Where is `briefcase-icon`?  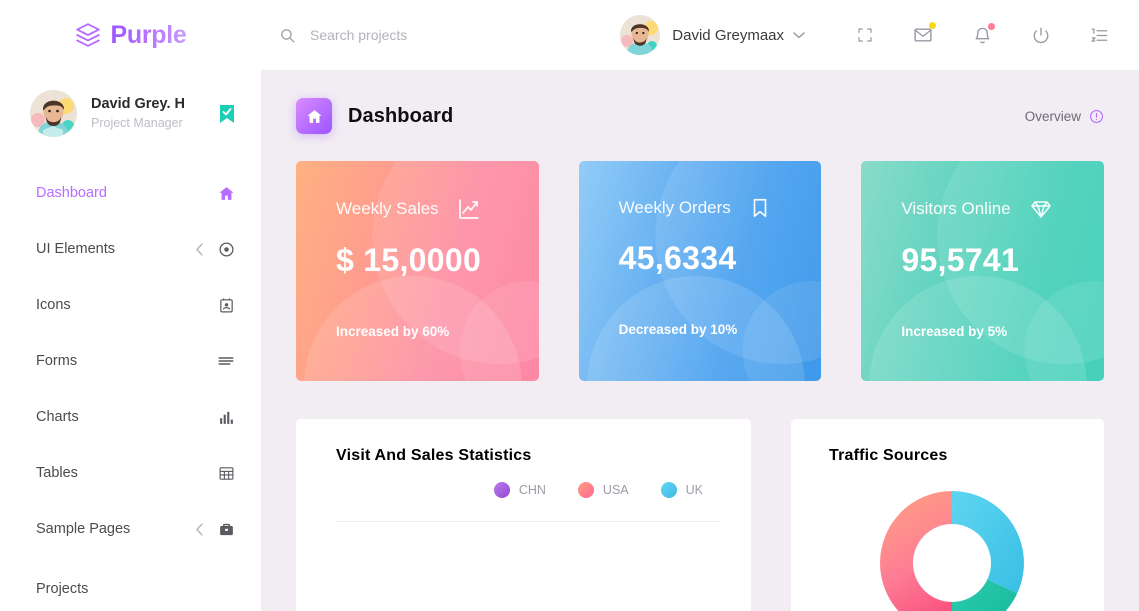
briefcase-icon is located at coordinates (226, 529).